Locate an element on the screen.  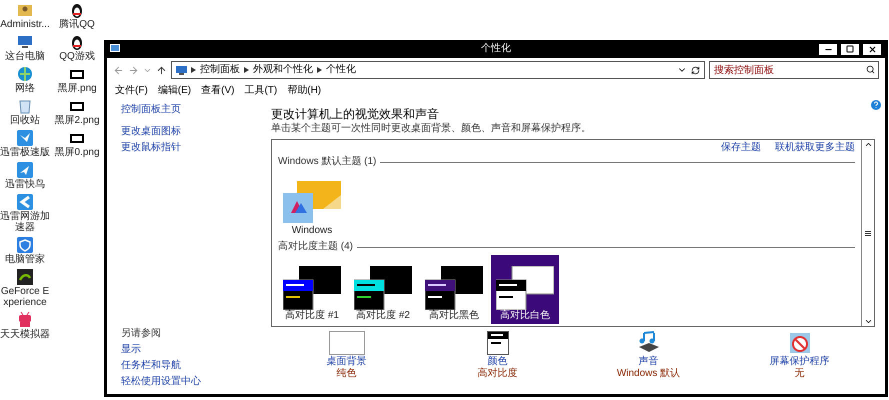
theme-group-title: Windows 默认主题 (1) is located at coordinates (327, 162).